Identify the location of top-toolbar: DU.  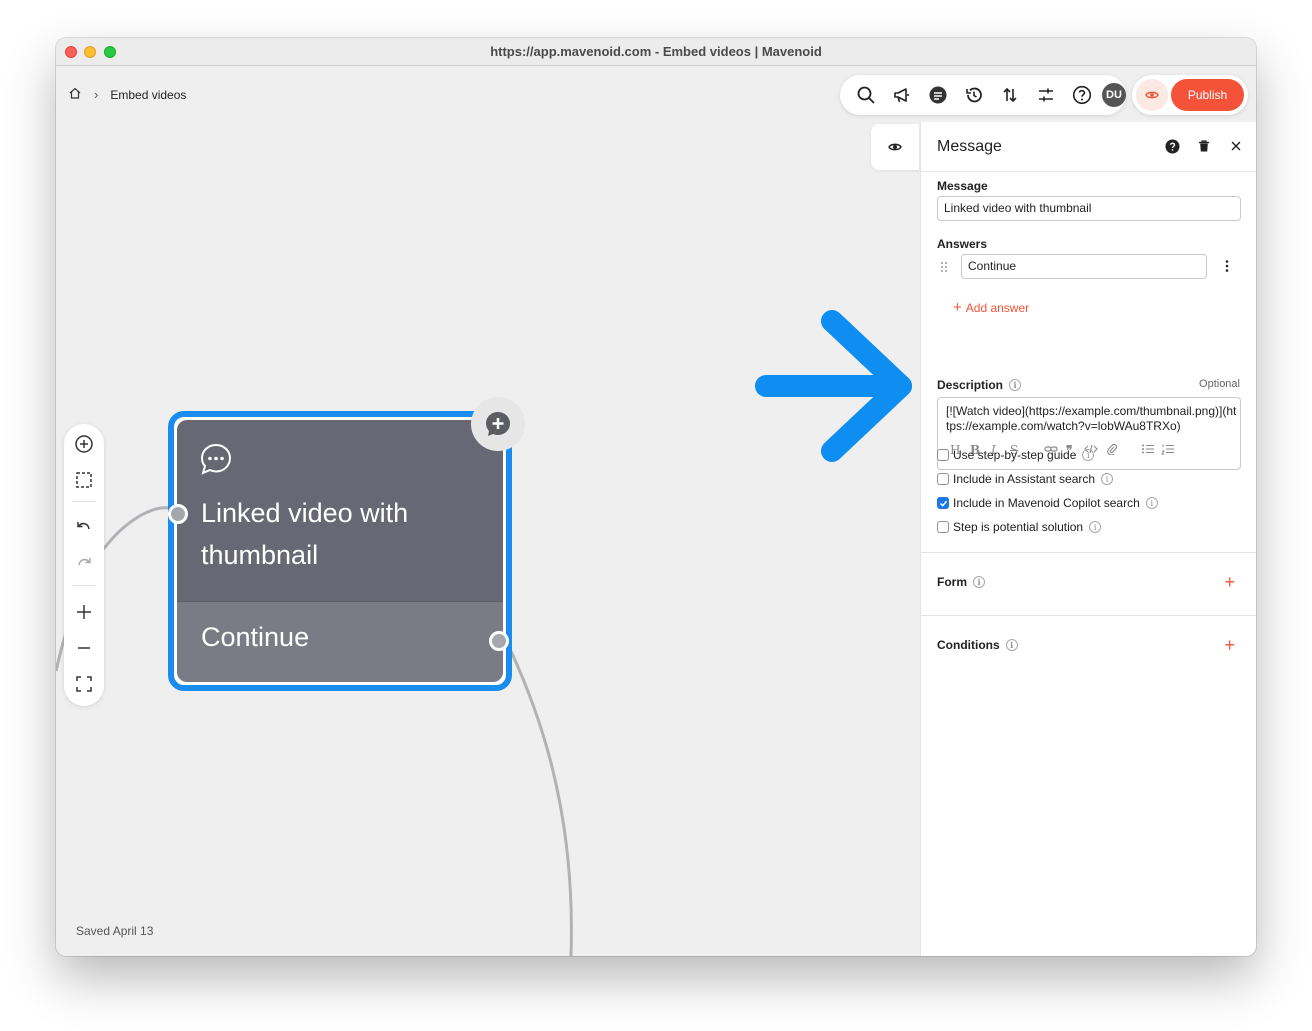
(983, 95).